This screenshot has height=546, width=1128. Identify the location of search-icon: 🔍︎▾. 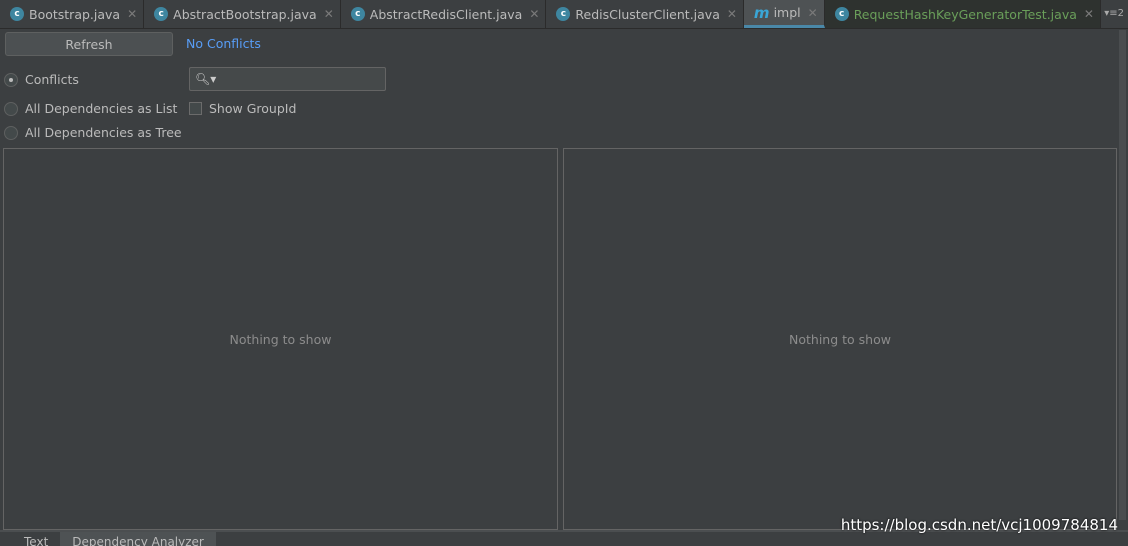
(206, 79).